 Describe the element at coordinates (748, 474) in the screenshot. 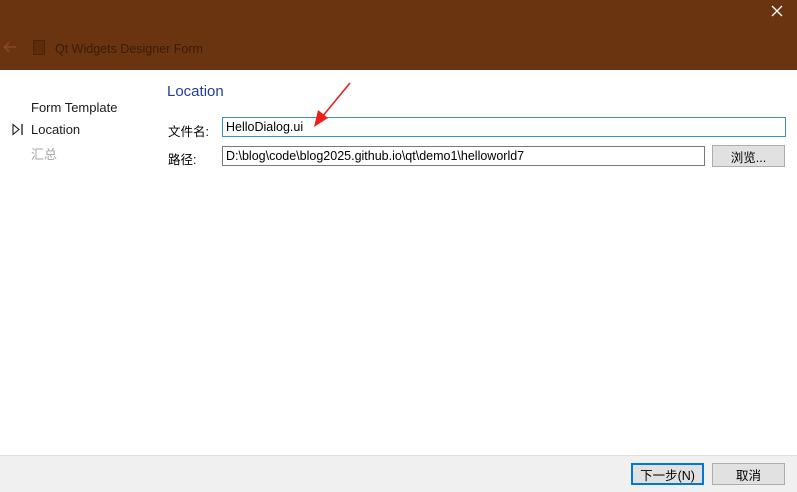

I see `cancel-button: 取消` at that location.